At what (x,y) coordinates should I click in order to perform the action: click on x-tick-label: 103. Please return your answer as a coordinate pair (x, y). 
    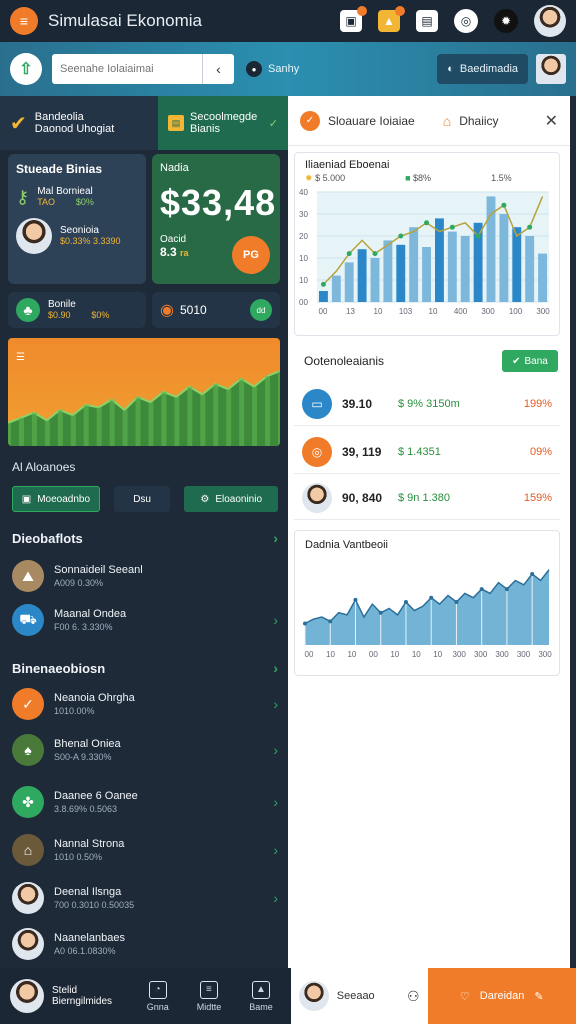
    Looking at the image, I should click on (406, 311).